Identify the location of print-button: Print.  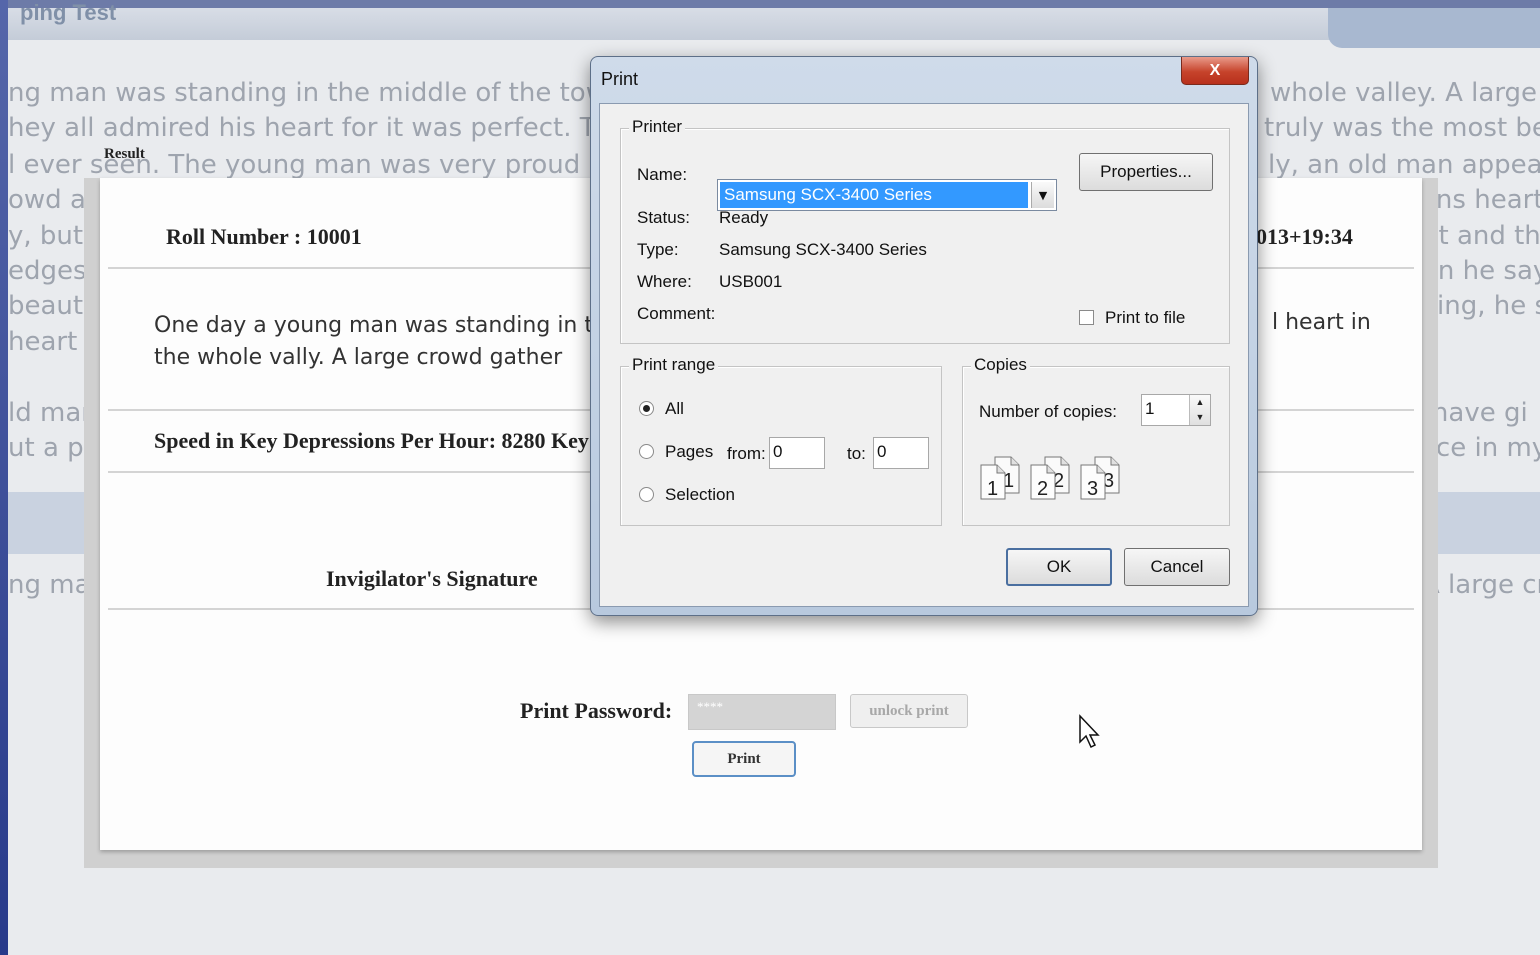
(744, 759).